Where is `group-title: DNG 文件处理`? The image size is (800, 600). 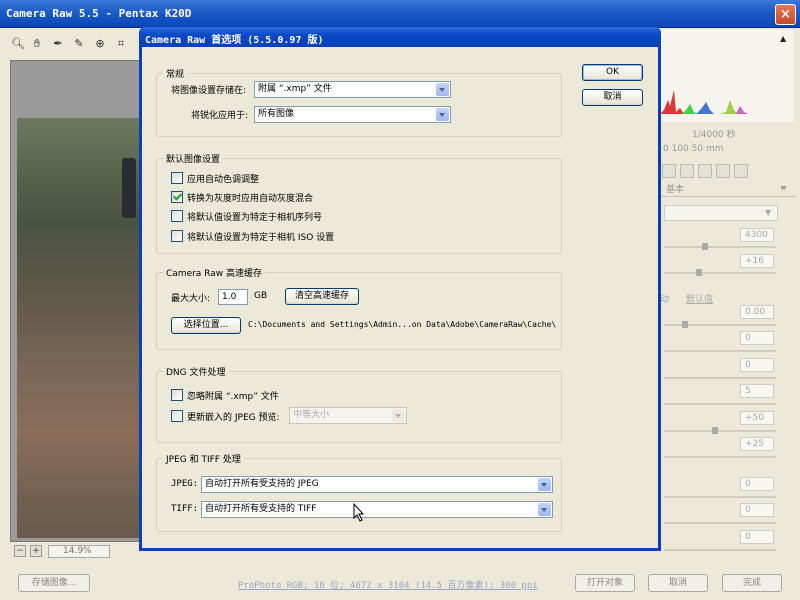 group-title: DNG 文件处理 is located at coordinates (196, 371).